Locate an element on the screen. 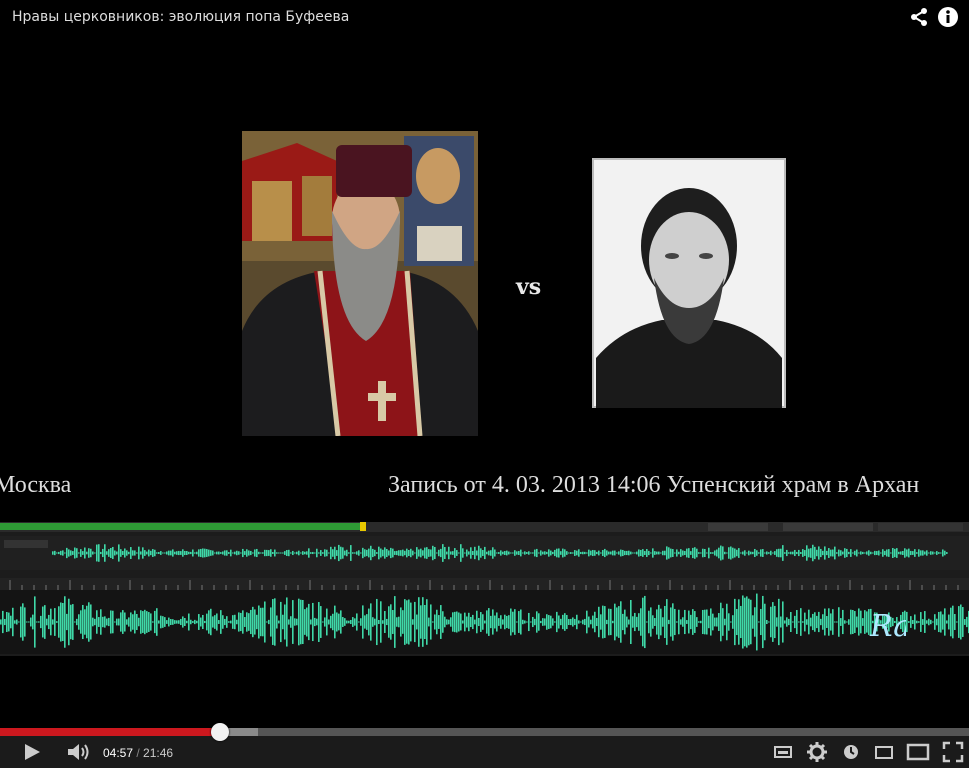 The height and width of the screenshot is (768, 969). fullscreen-icon is located at coordinates (953, 752).